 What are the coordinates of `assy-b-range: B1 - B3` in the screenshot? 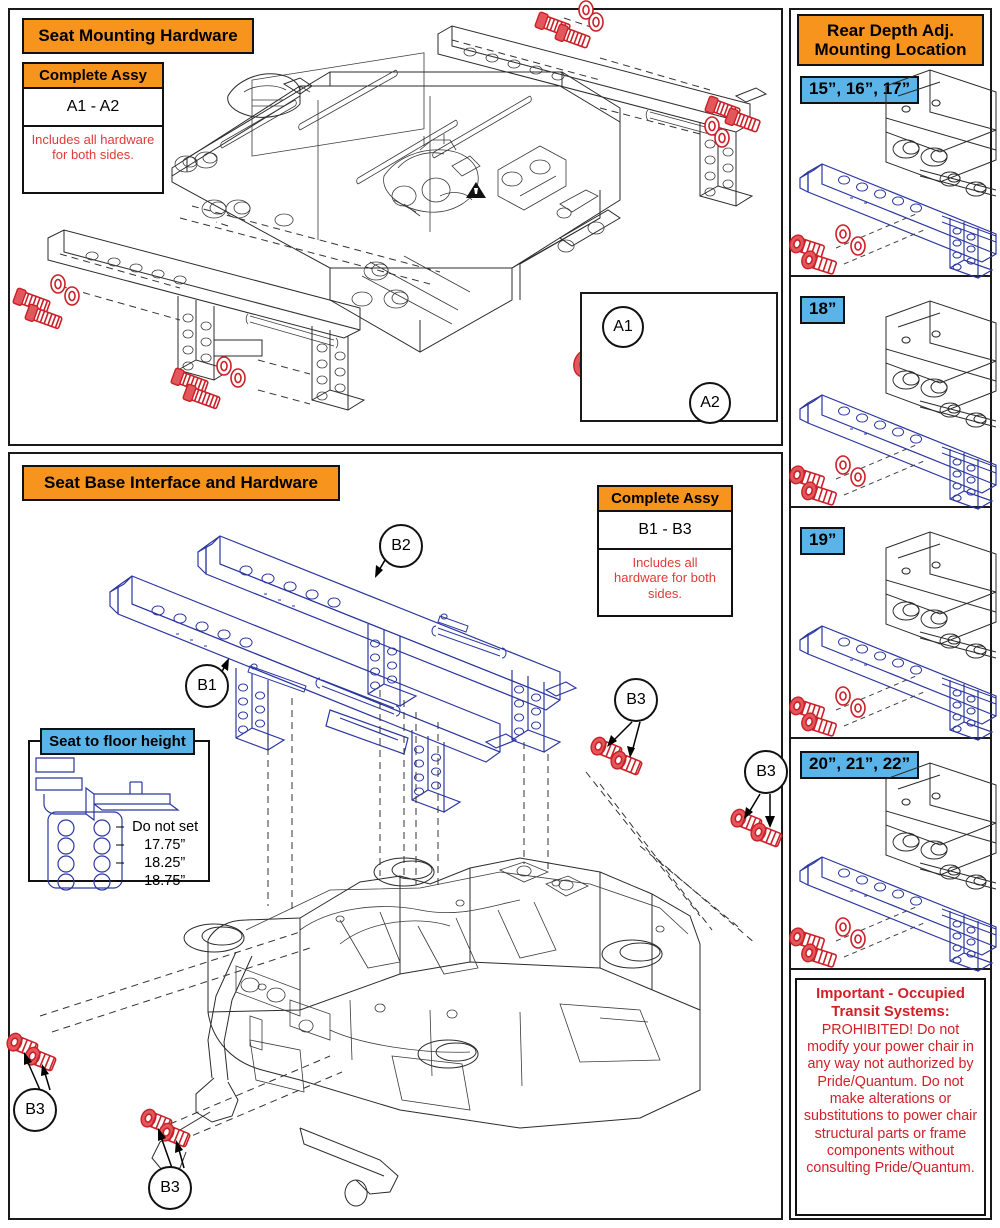 It's located at (665, 531).